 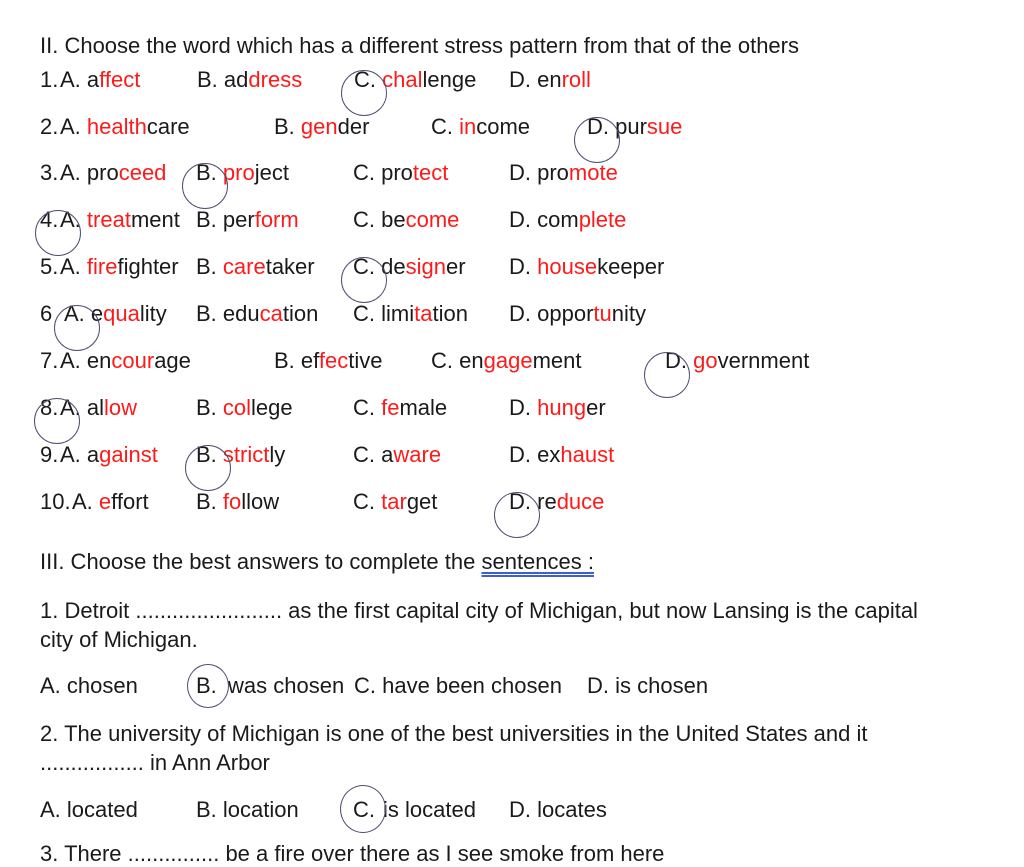 I want to click on option-c: C. target, so click(x=395, y=502).